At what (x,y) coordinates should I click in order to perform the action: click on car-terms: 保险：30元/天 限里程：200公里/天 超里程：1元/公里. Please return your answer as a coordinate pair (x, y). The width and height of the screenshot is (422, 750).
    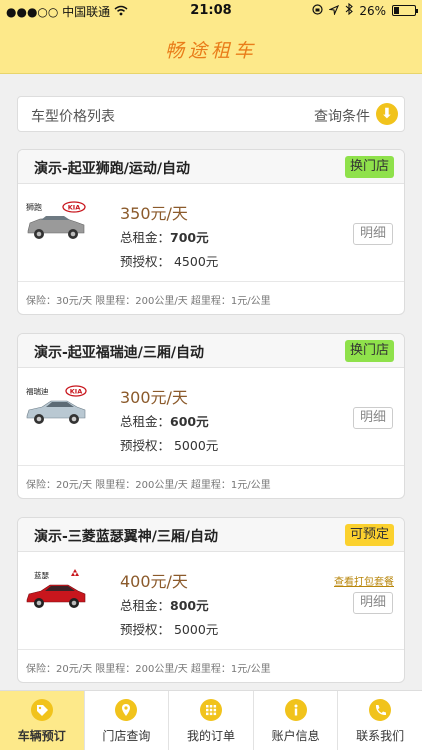
    Looking at the image, I should click on (211, 297).